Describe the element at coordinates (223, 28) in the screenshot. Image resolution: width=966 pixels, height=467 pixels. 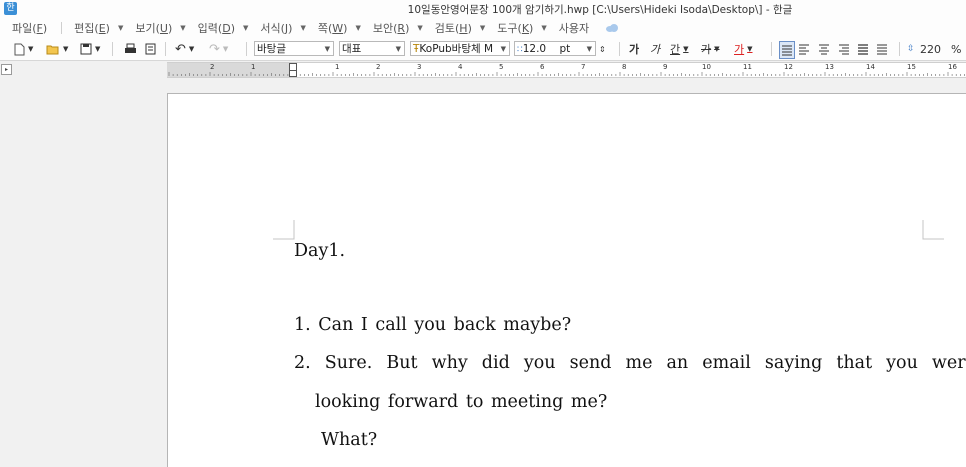
I see `menu-insert: 입력(D) ▼` at that location.